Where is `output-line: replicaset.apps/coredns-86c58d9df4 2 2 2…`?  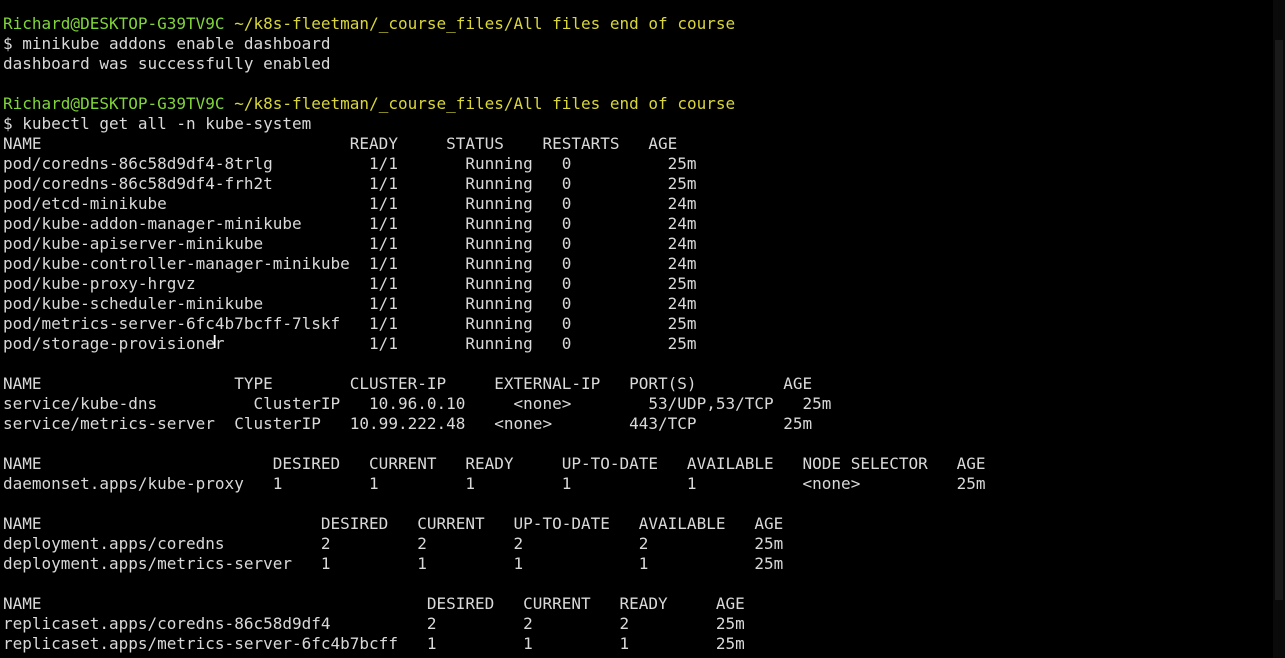
output-line: replicaset.apps/coredns-86c58d9df4 2 2 2… is located at coordinates (374, 623).